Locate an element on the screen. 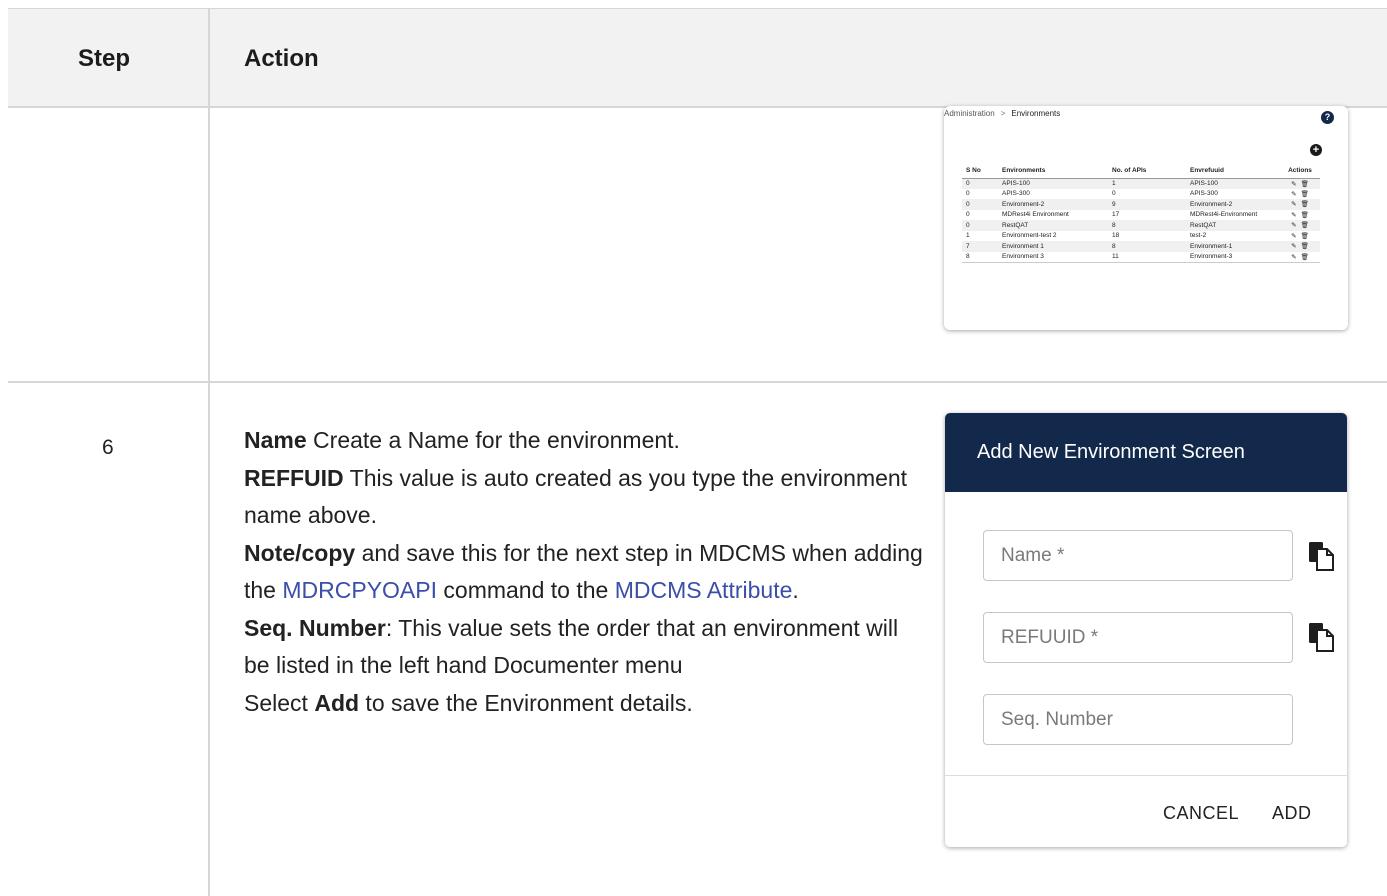 This screenshot has height=896, width=1387. cell-envrefuuid: MDRest4i-Environment is located at coordinates (1224, 215).